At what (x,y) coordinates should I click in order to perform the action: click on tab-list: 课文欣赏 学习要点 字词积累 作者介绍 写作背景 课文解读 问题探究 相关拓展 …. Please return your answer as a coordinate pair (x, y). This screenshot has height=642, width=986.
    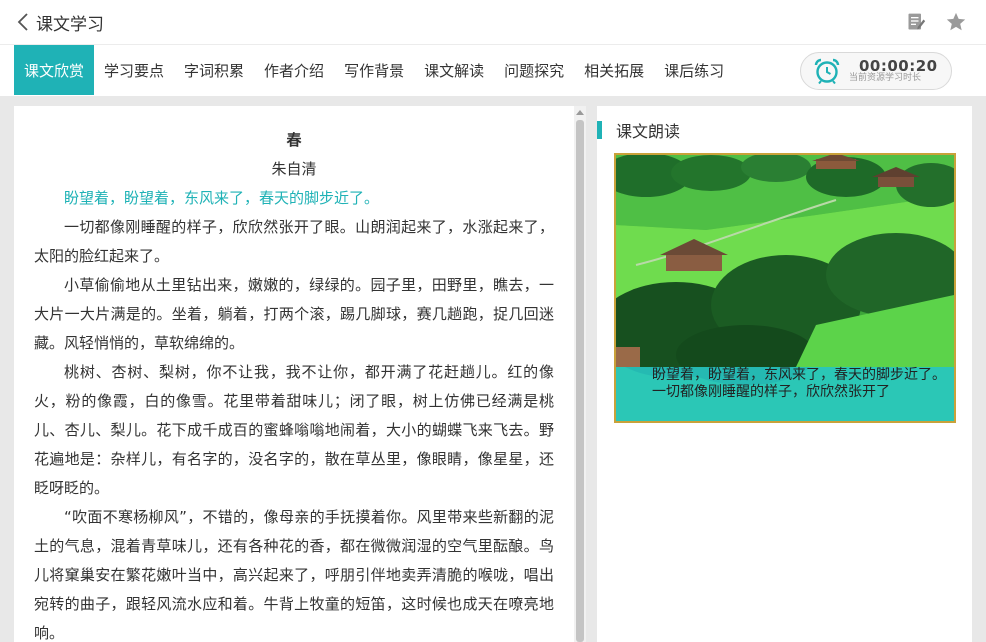
    Looking at the image, I should click on (374, 71).